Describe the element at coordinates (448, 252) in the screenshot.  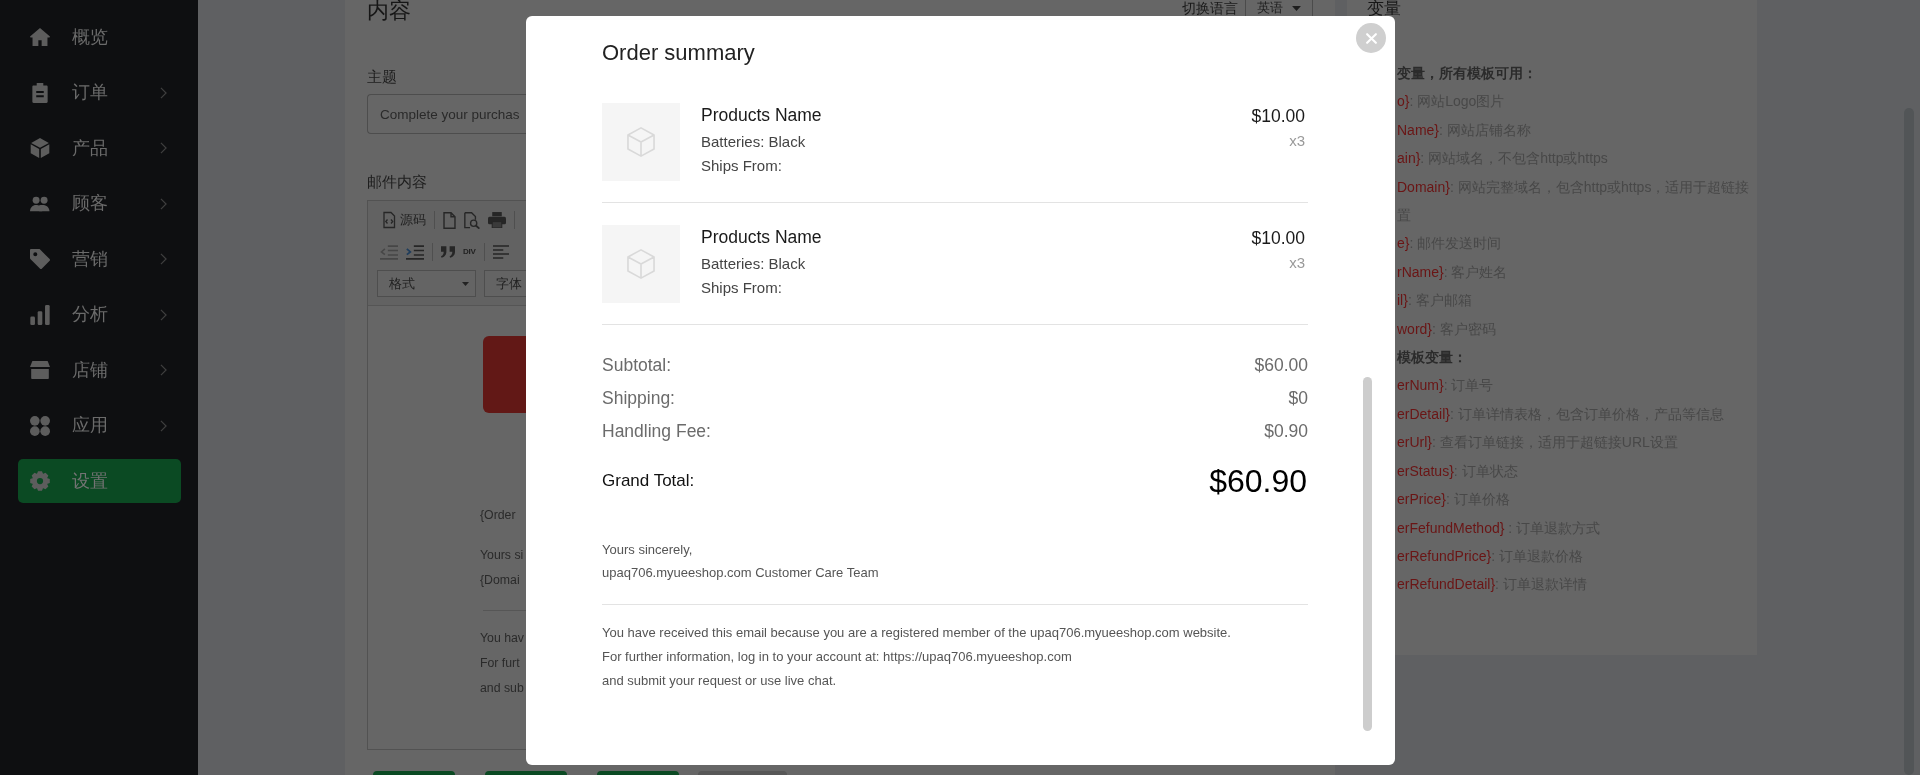
I see `quote-icon` at that location.